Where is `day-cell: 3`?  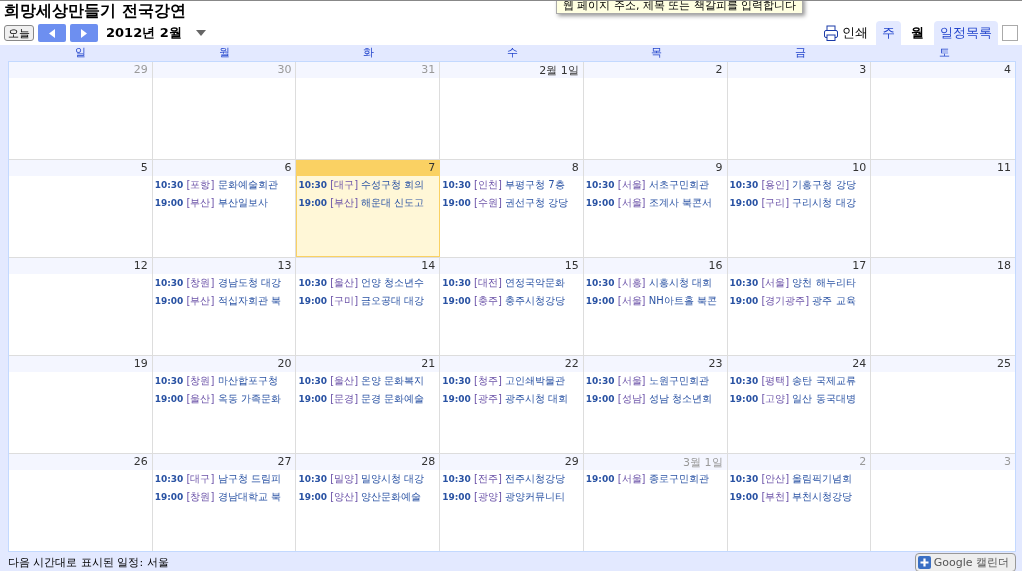
day-cell: 3 is located at coordinates (799, 110).